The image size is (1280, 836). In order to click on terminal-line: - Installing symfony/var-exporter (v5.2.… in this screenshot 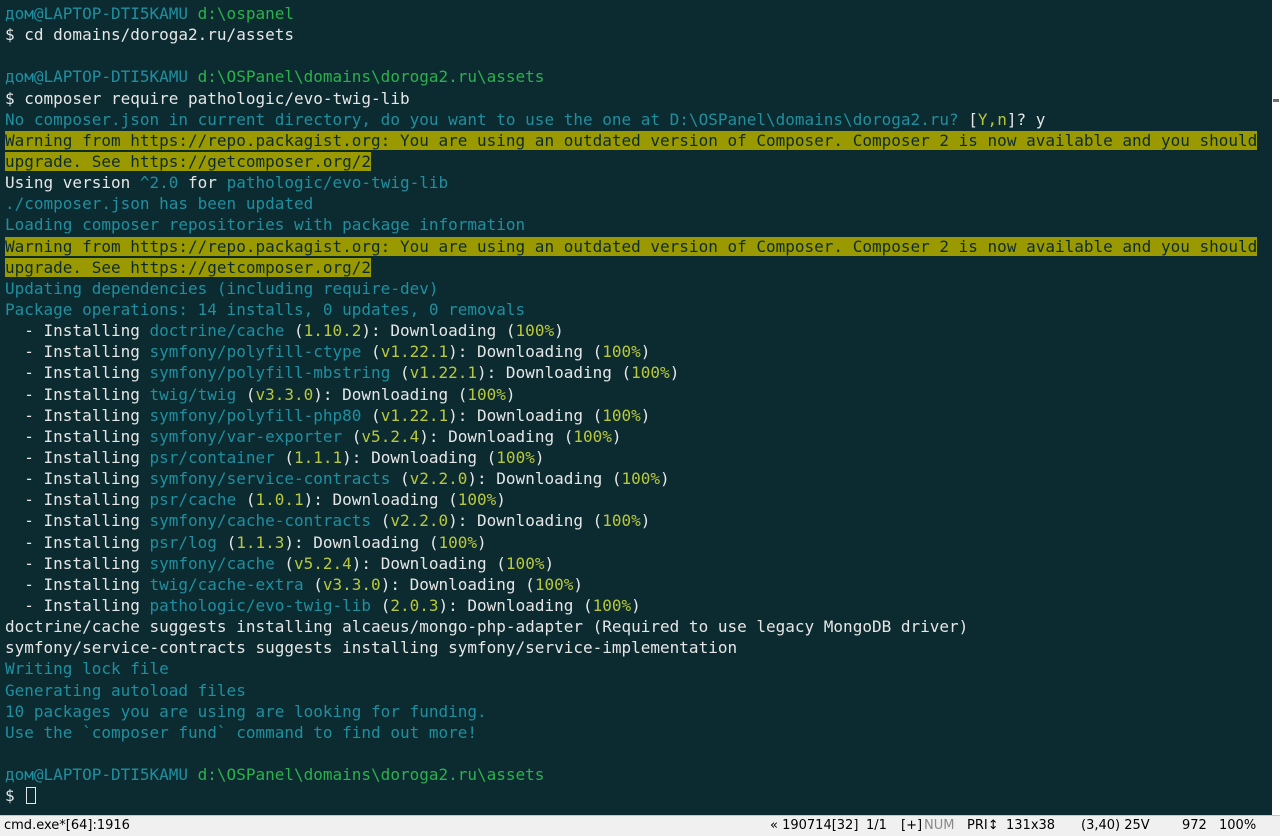, I will do `click(631, 436)`.